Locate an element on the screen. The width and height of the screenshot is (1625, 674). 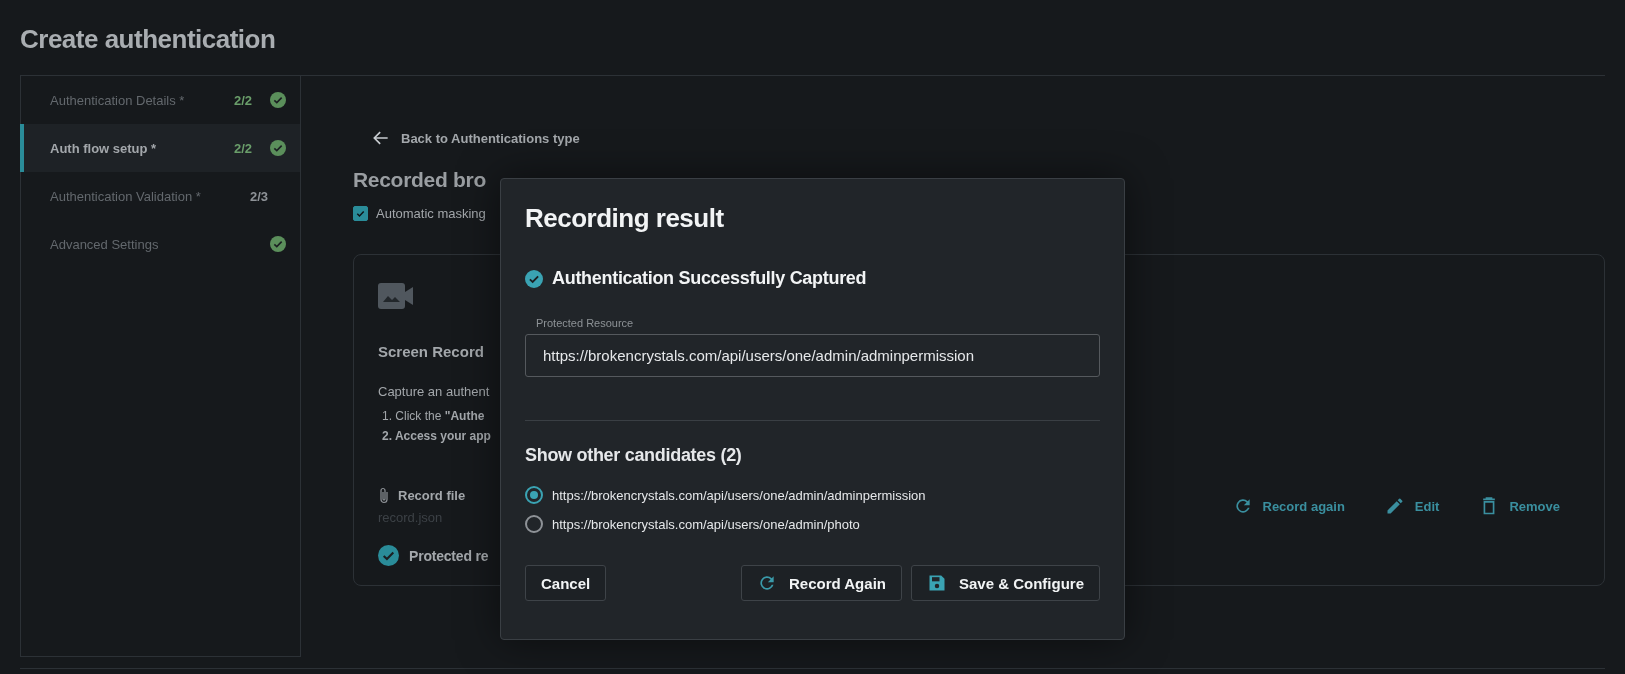
action-link: Edit is located at coordinates (1412, 506).